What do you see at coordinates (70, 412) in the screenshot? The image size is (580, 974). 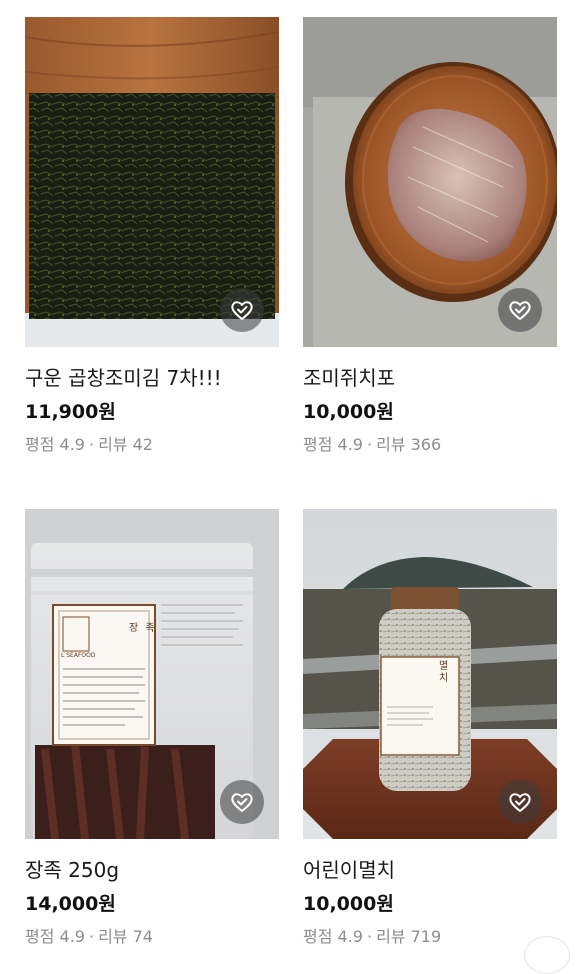 I see `product-price: 11,900원` at bounding box center [70, 412].